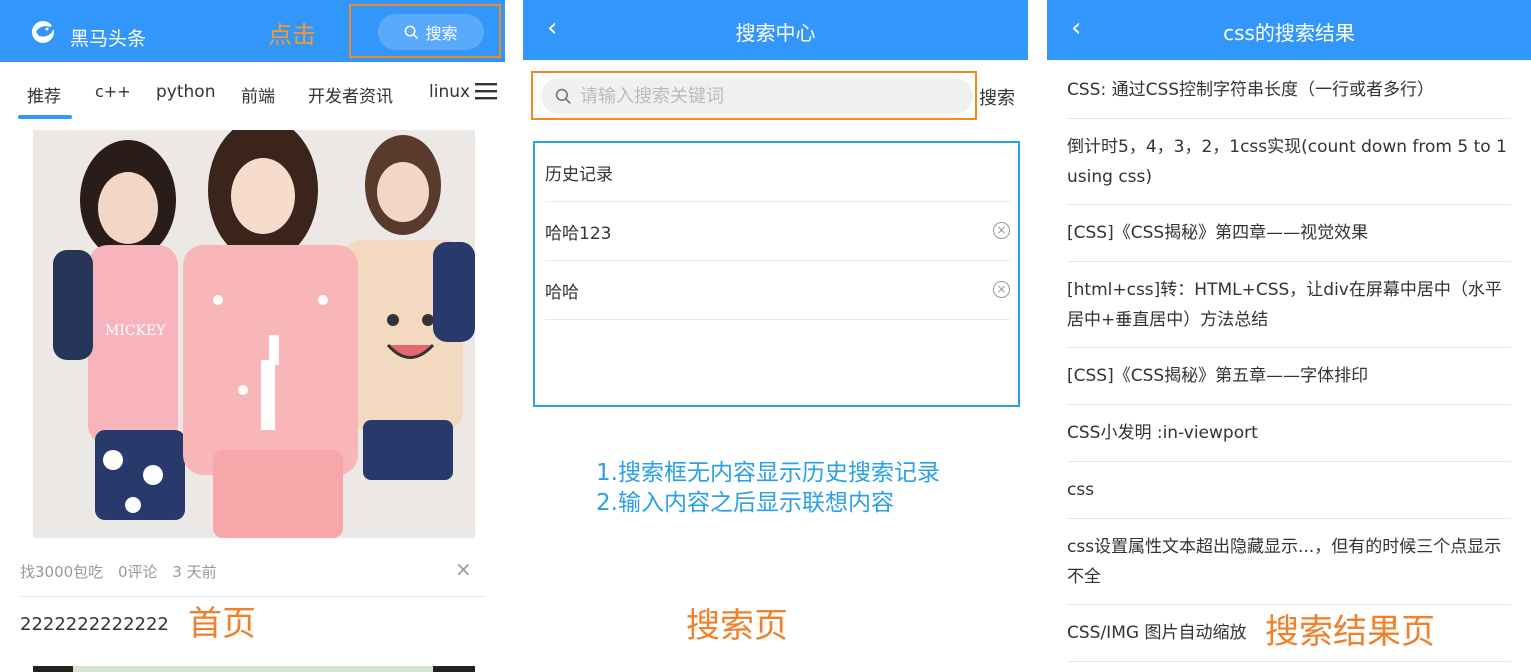 Image resolution: width=1531 pixels, height=672 pixels. What do you see at coordinates (137, 572) in the screenshot?
I see `article-comments: 0评论` at bounding box center [137, 572].